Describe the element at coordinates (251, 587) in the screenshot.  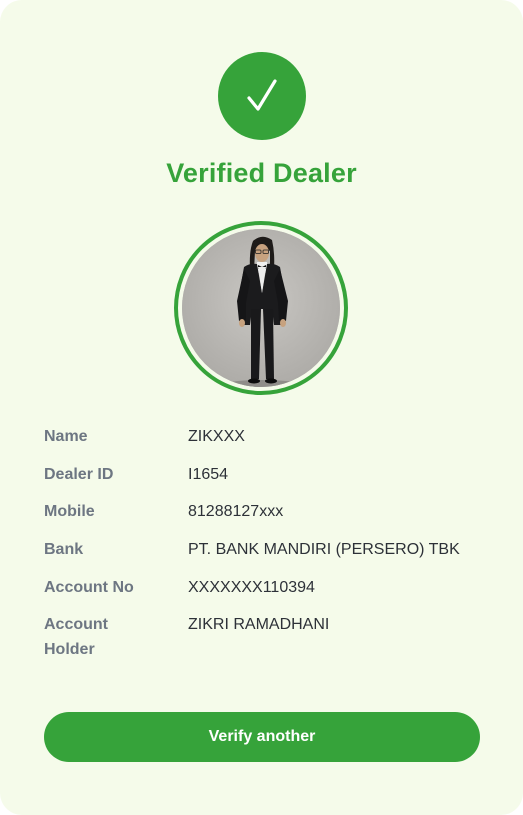
I see `detail-value: XXXXXXX110394` at that location.